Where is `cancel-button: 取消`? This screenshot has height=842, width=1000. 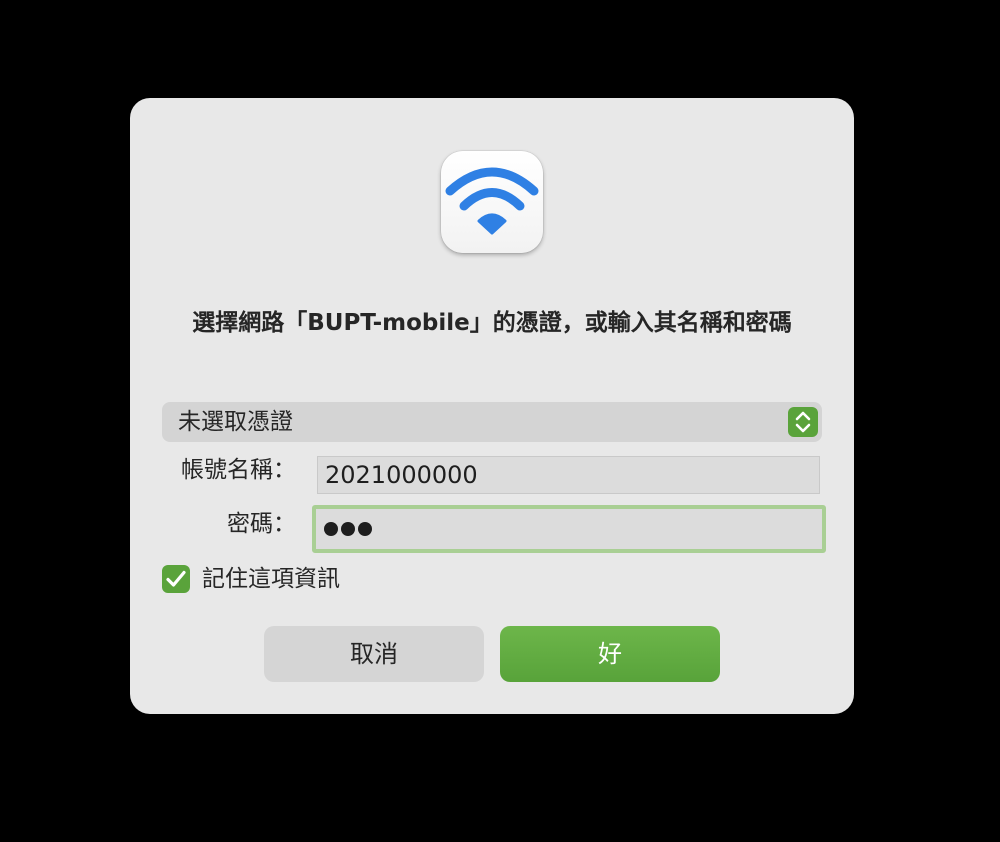
cancel-button: 取消 is located at coordinates (374, 654).